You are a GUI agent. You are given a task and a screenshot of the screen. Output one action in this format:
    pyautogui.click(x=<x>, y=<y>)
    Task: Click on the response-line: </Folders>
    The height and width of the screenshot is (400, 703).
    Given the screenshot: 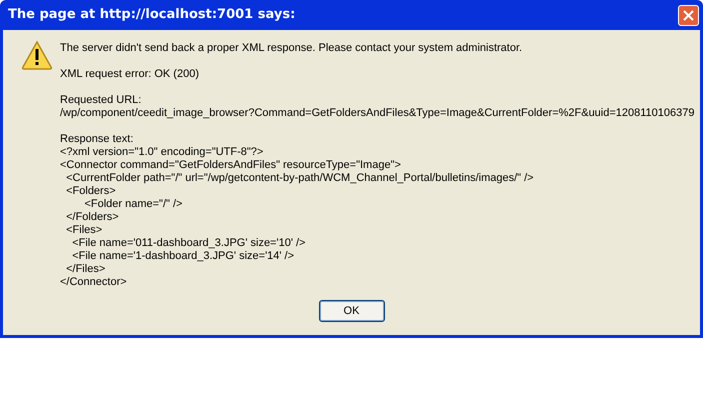 What is the action you would take?
    pyautogui.click(x=92, y=217)
    